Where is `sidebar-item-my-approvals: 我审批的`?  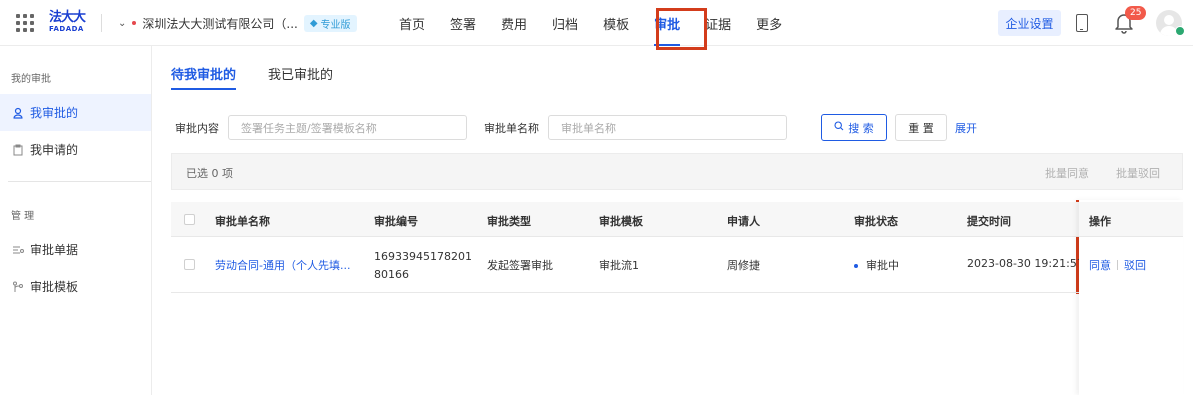
sidebar-item-my-approvals: 我审批的 is located at coordinates (75, 112).